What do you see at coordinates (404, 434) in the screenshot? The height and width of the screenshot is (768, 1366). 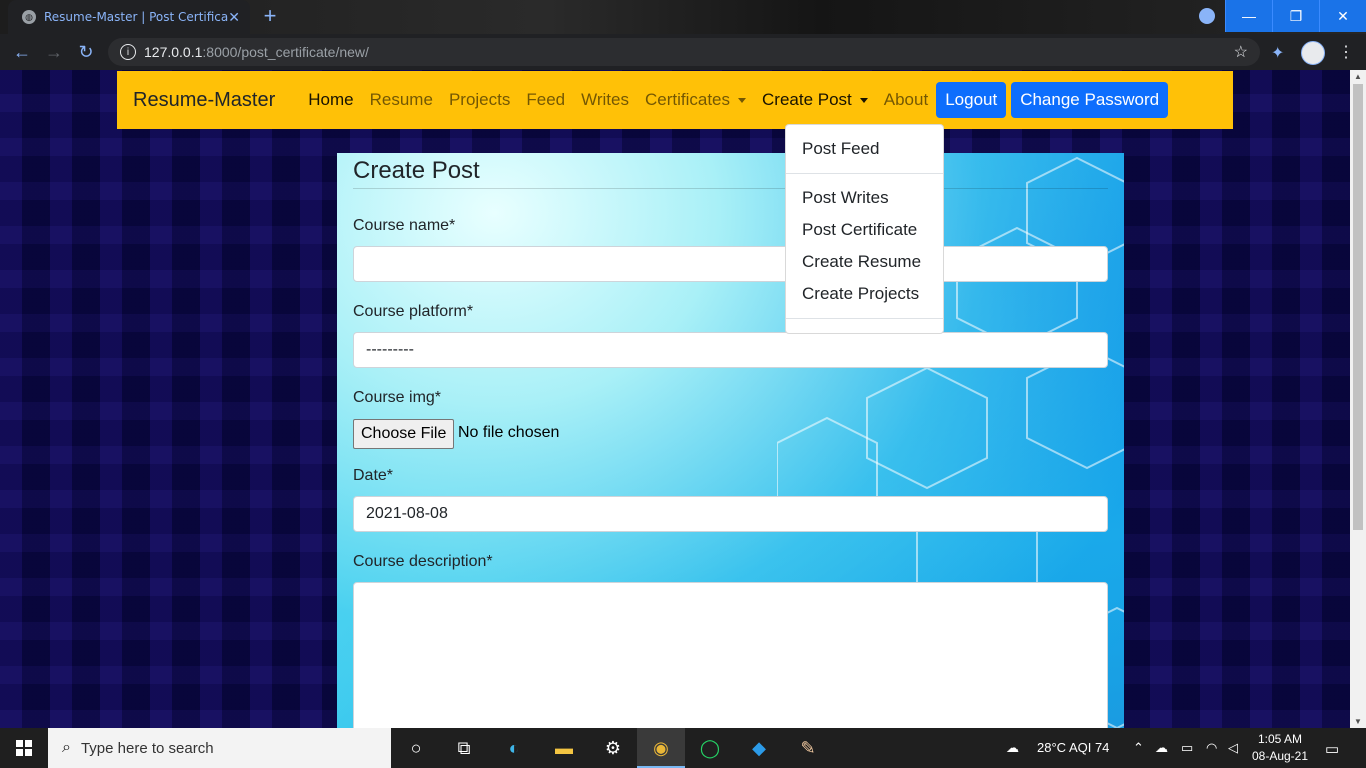 I see `choose-file-button: Choose File` at bounding box center [404, 434].